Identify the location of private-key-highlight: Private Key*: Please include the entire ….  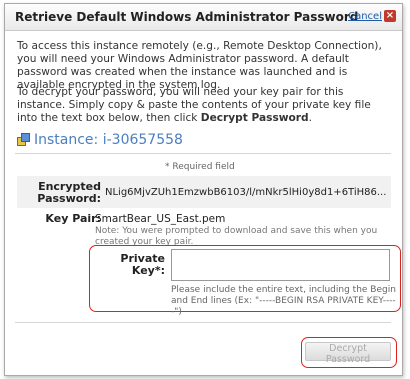
(245, 281).